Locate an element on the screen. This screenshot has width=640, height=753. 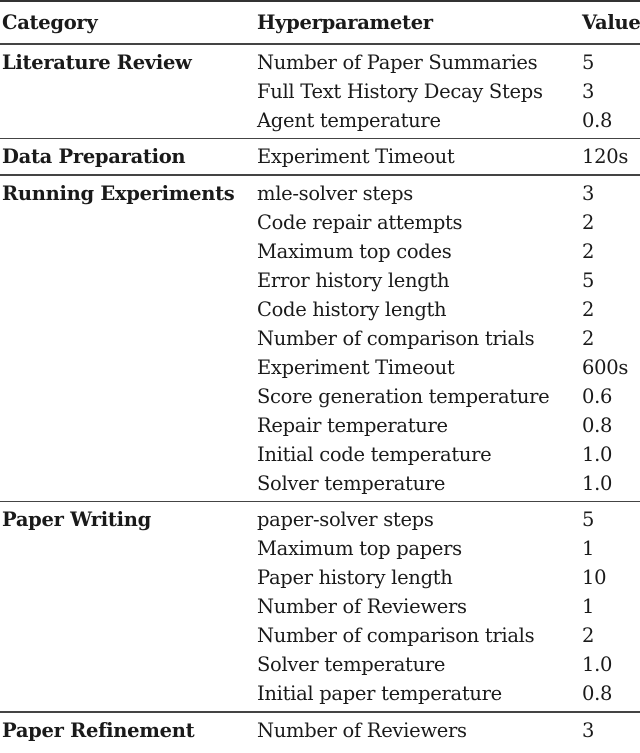
hyperparameter-cell: Error history length is located at coordinates (353, 280).